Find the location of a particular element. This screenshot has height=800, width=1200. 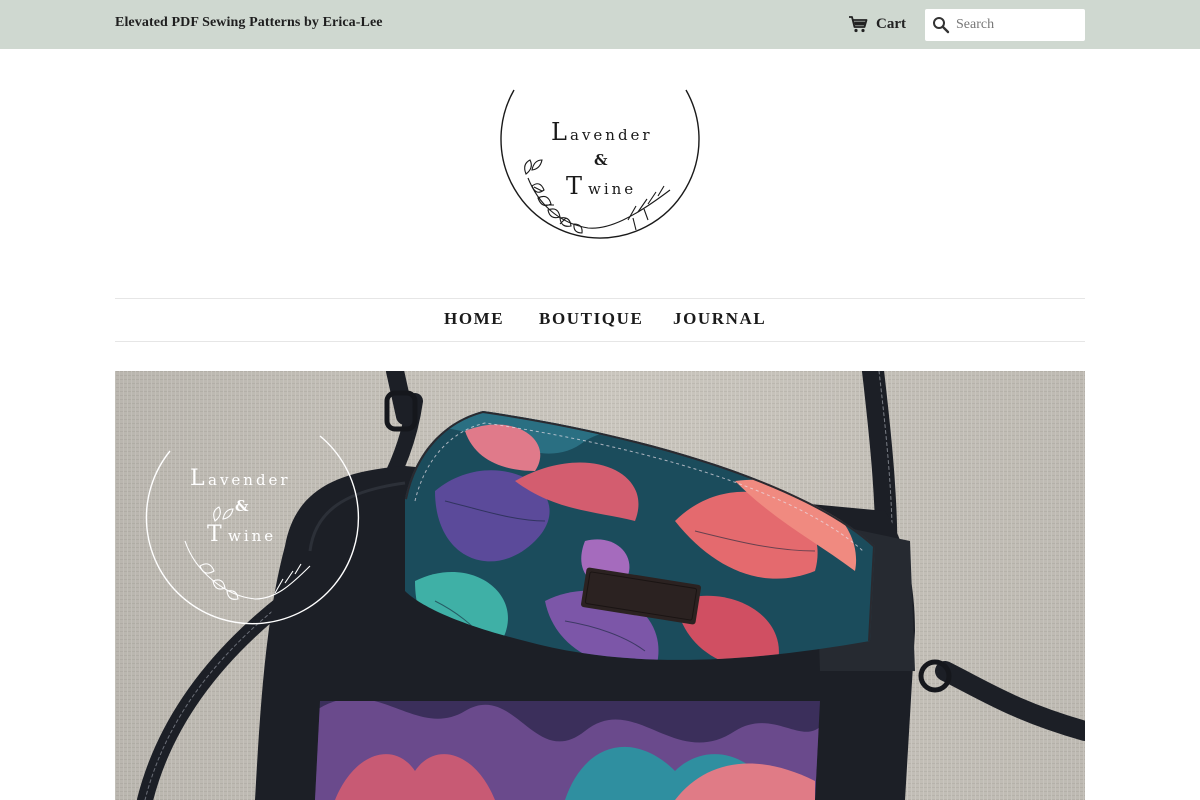

bag-front-pocket is located at coordinates (567, 750).